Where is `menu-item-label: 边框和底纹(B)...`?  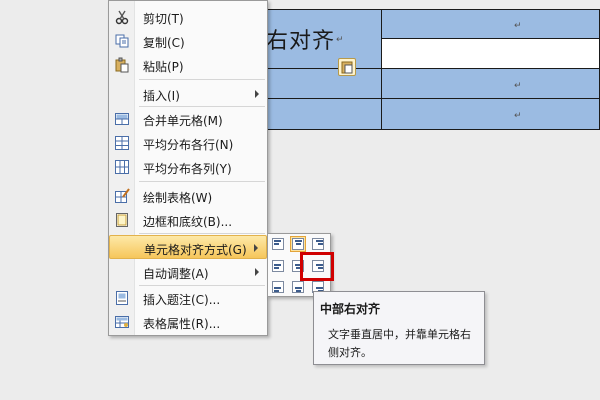 menu-item-label: 边框和底纹(B)... is located at coordinates (188, 222).